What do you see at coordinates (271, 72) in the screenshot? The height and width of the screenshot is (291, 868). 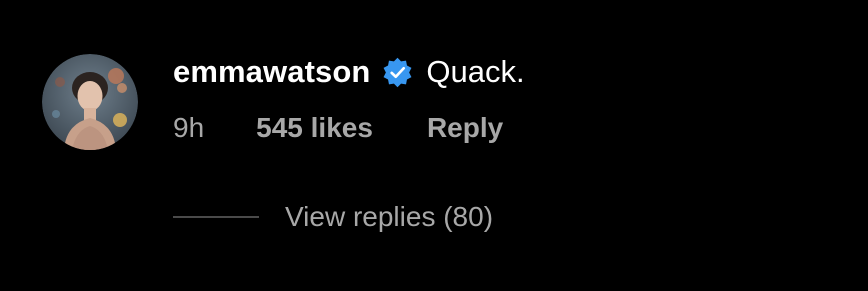 I see `username-link: emmawatson` at bounding box center [271, 72].